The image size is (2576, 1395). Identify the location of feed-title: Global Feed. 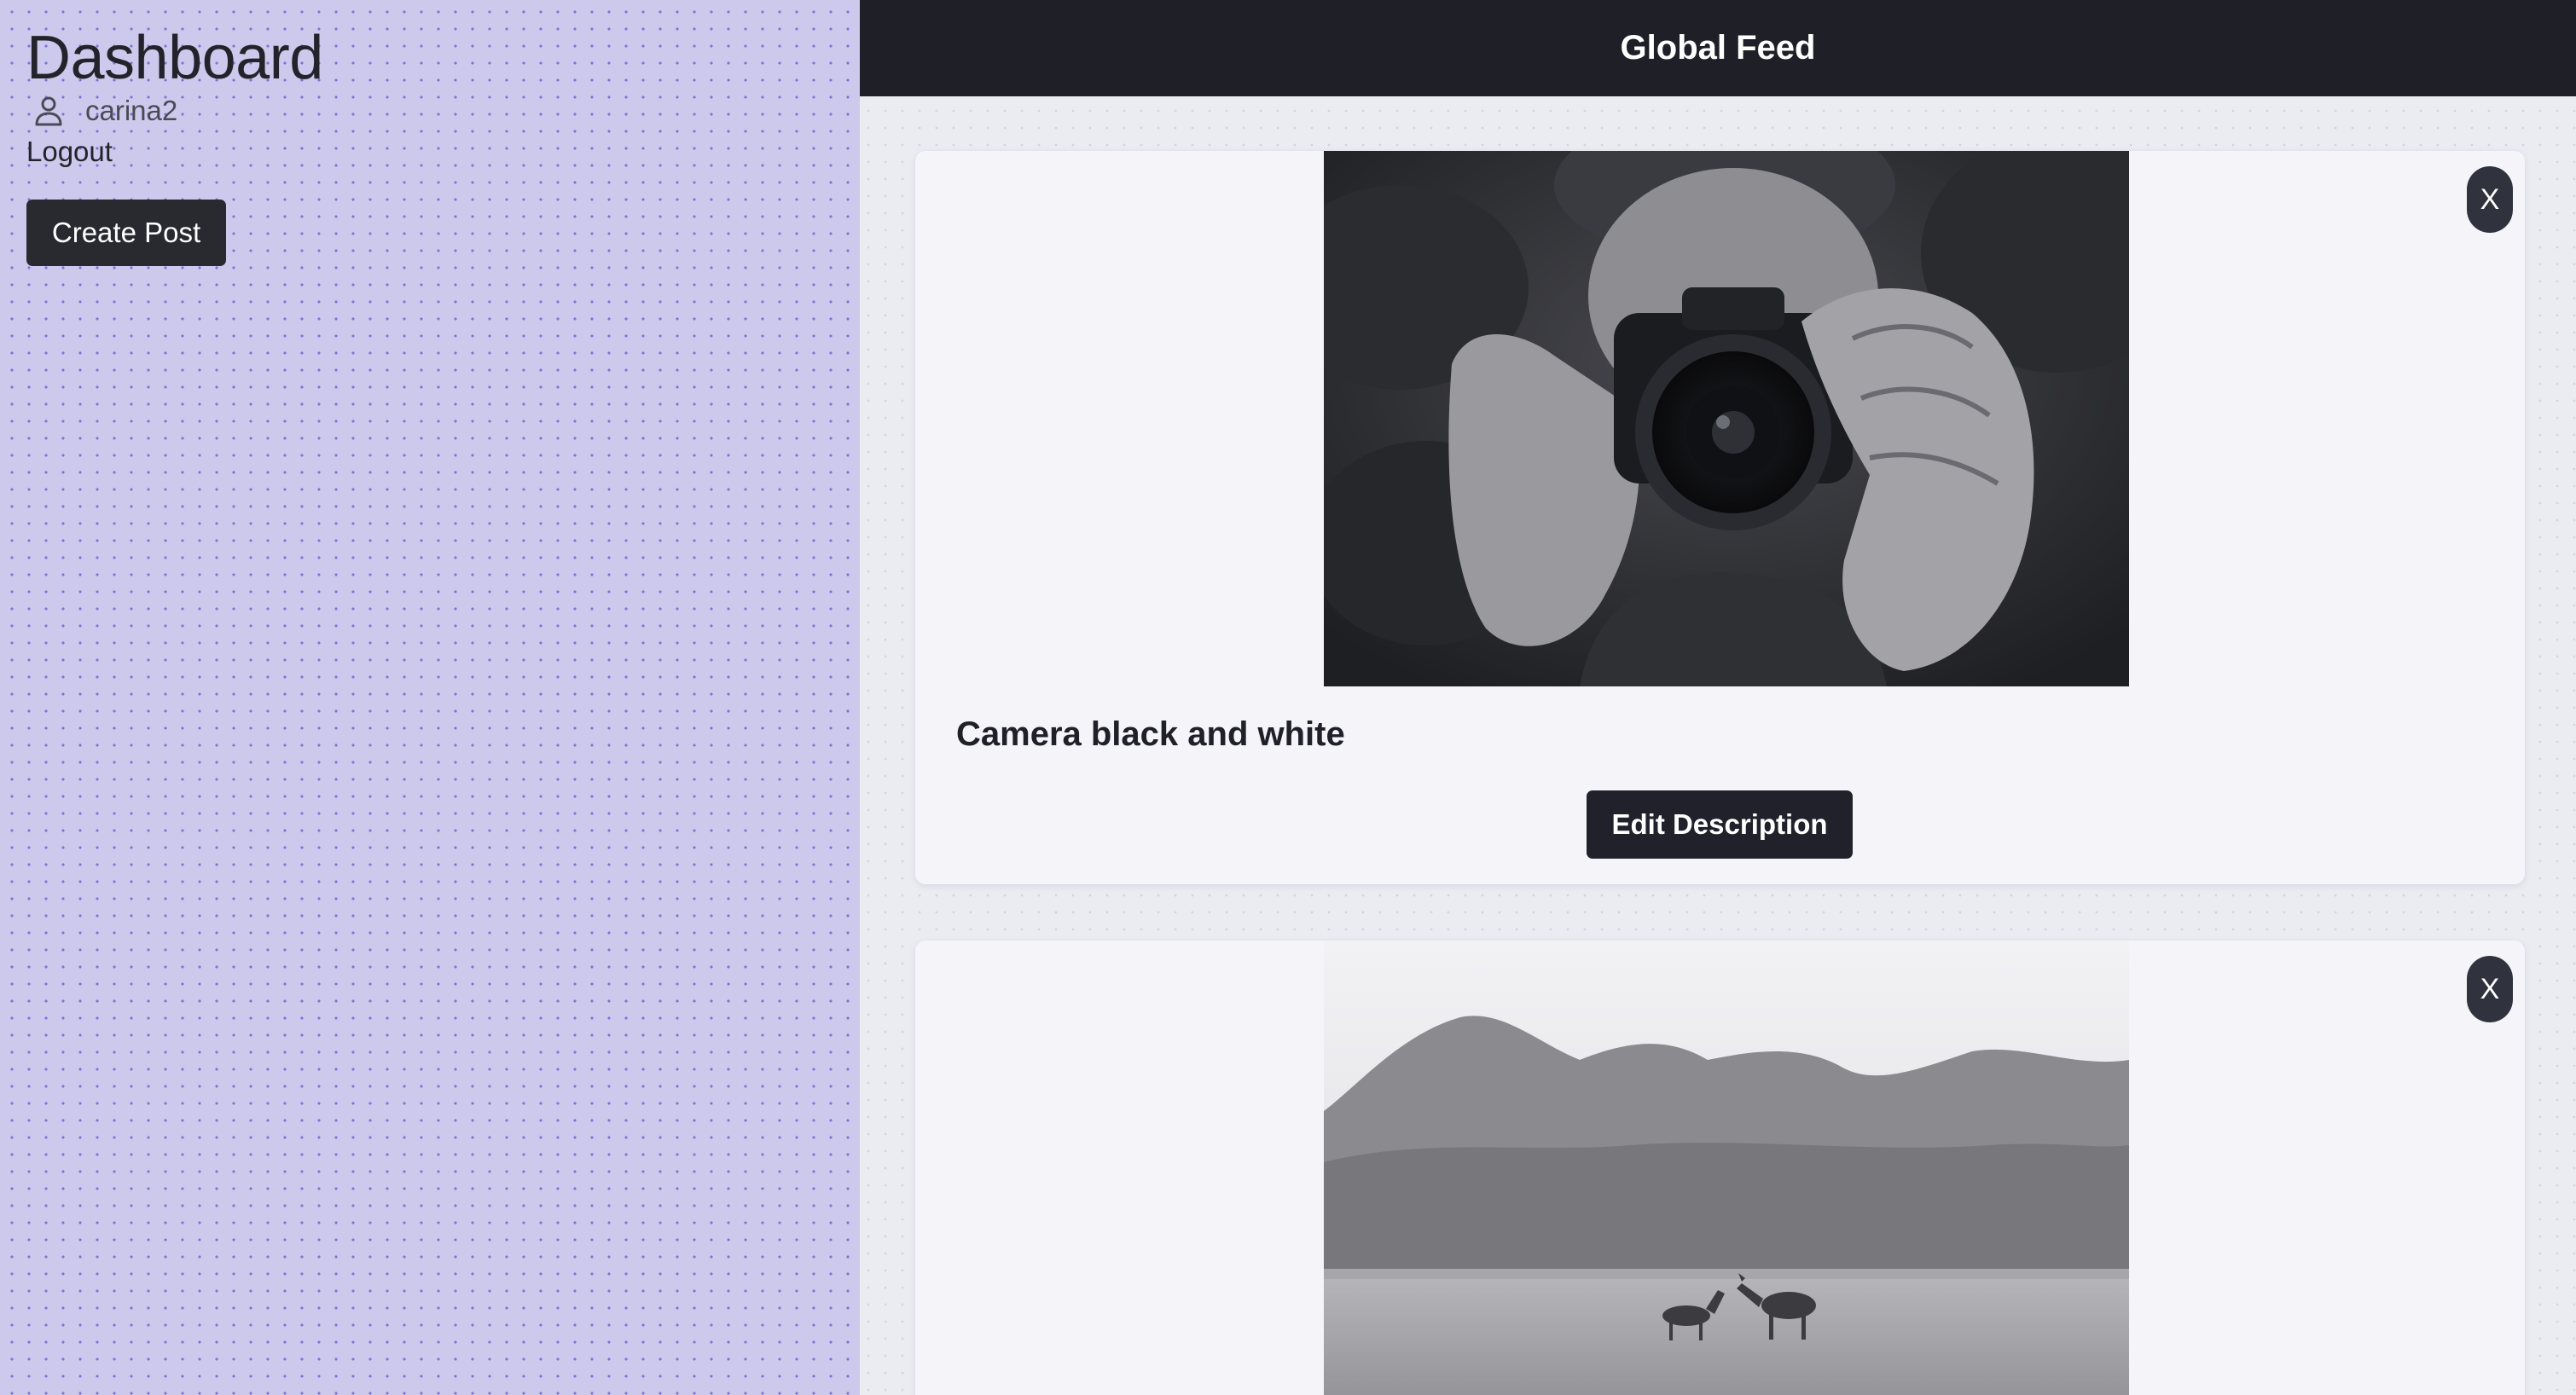
(1718, 48).